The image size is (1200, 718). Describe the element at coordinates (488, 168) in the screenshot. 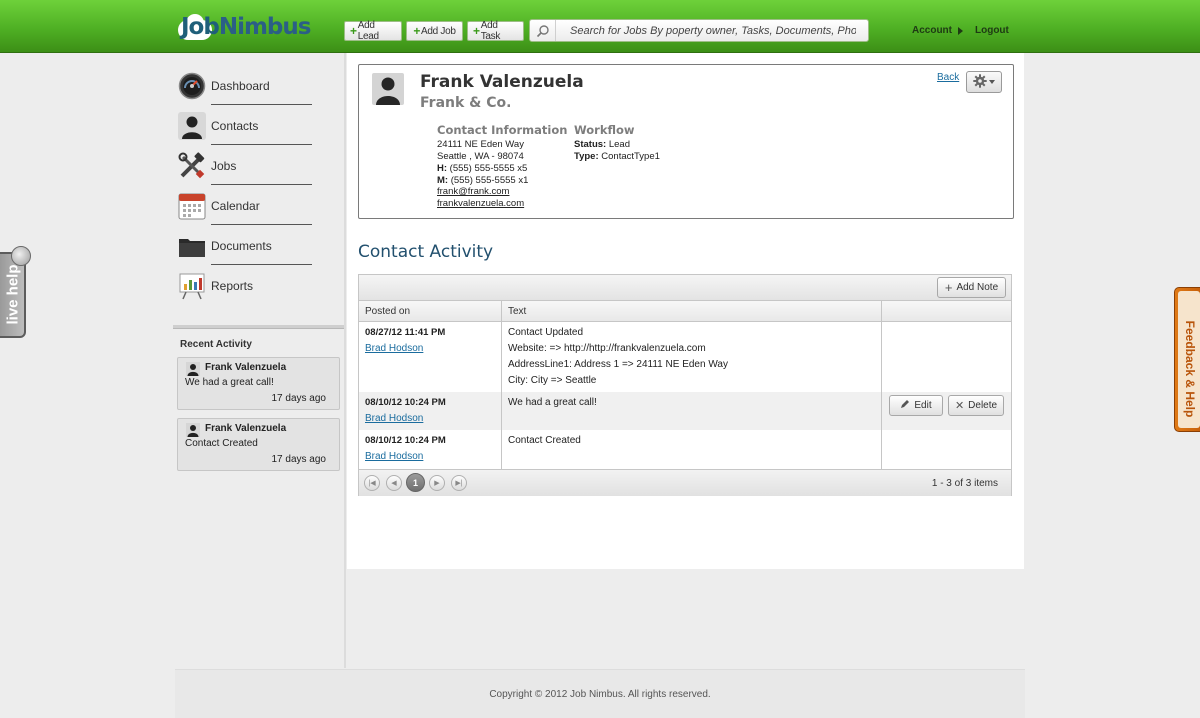

I see `home-phone-value: (555) 555-5555 x5` at that location.